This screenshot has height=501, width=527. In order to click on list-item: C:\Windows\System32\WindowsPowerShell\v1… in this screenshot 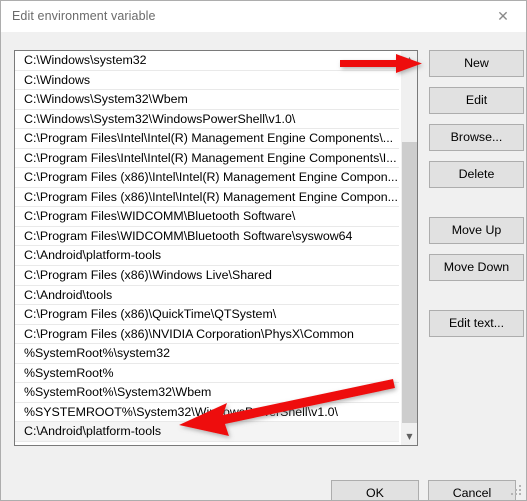, I will do `click(207, 119)`.